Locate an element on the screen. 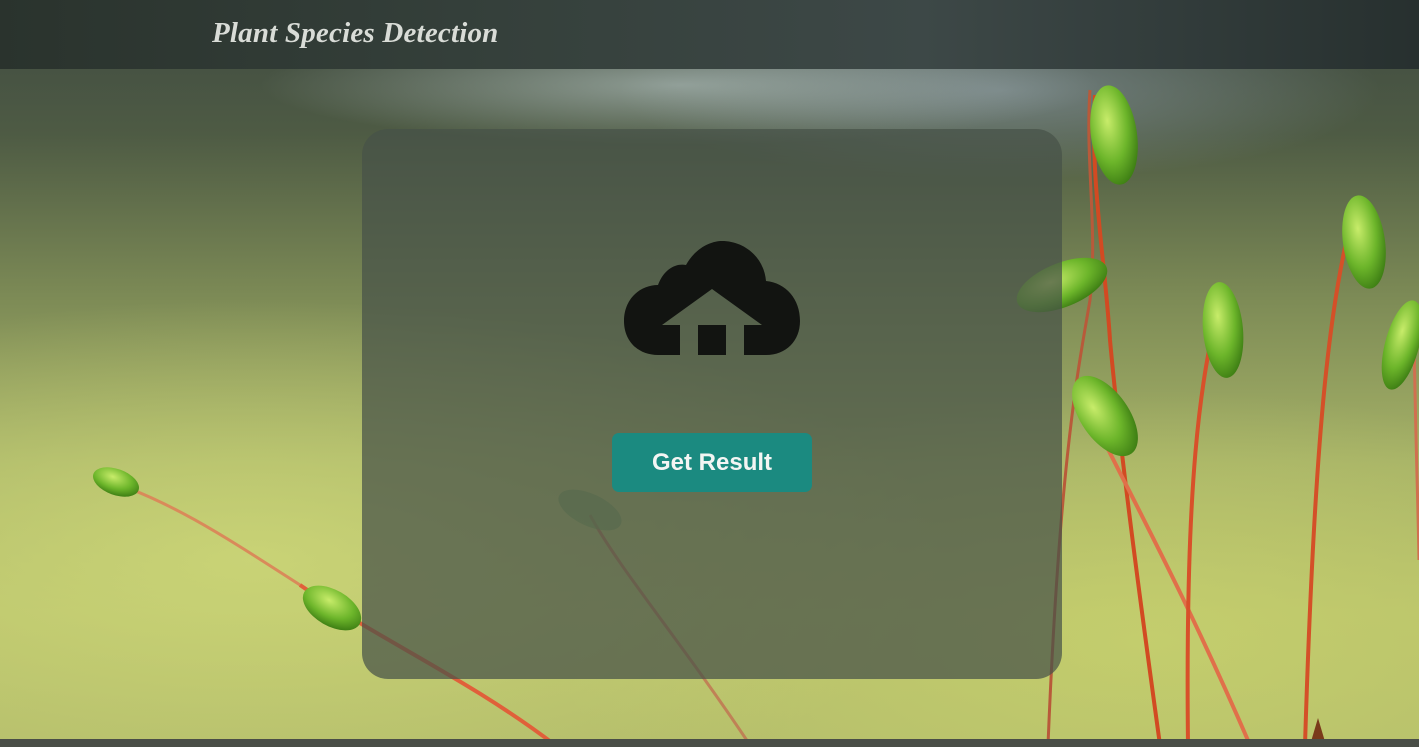  top-navbar: Plant Species Detection is located at coordinates (709, 34).